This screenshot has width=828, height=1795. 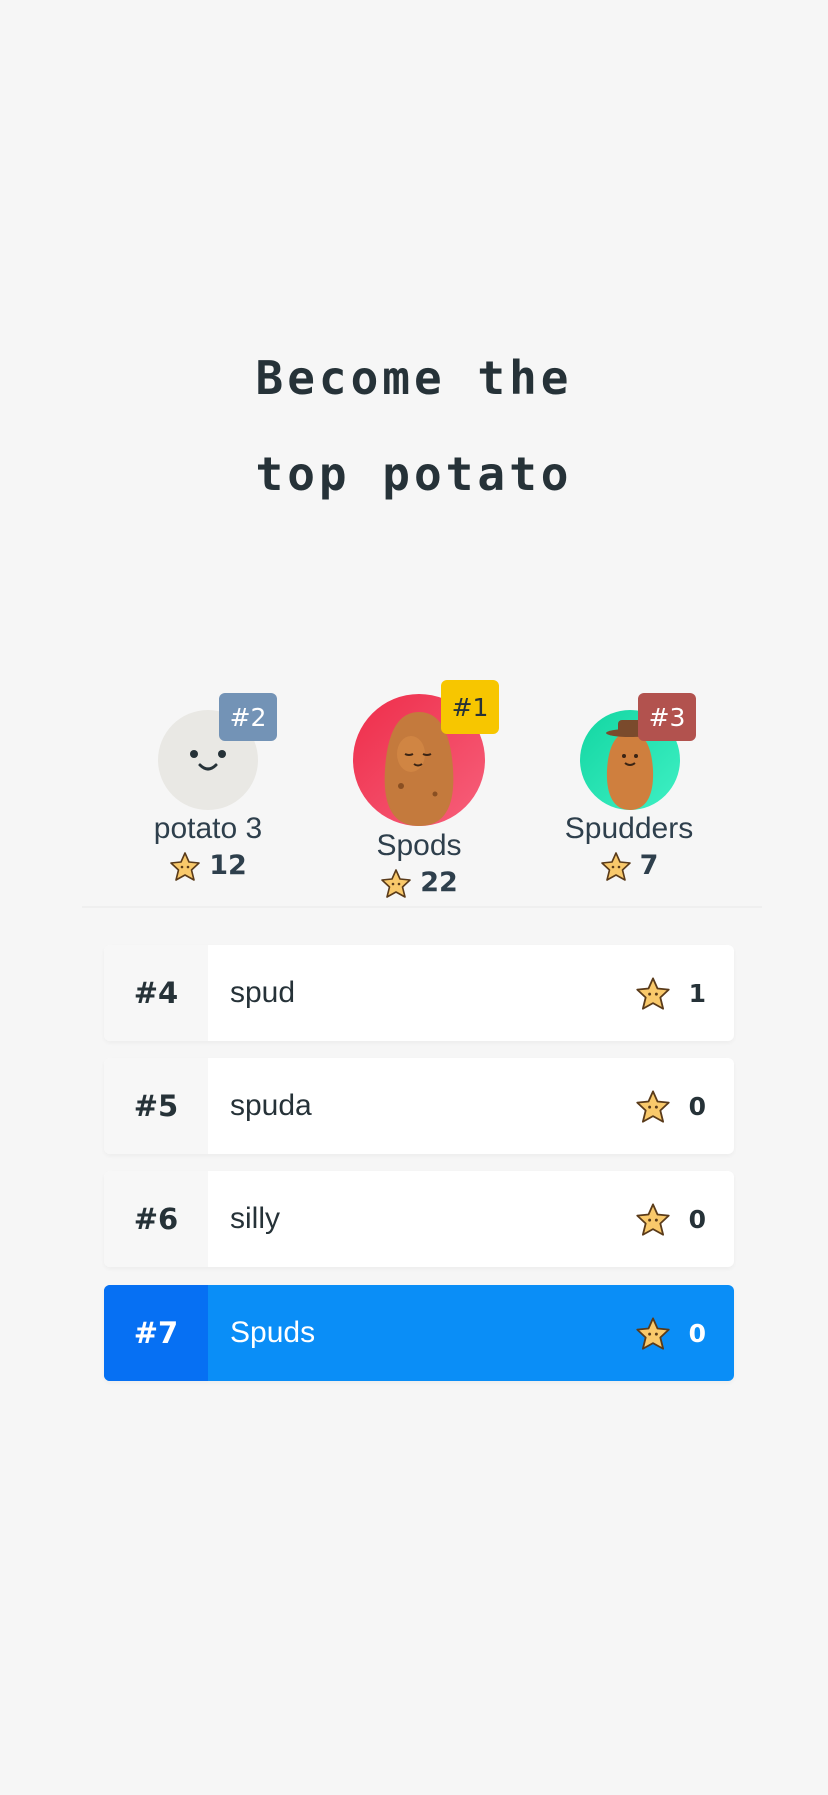 What do you see at coordinates (156, 1219) in the screenshot?
I see `row-rank: #6` at bounding box center [156, 1219].